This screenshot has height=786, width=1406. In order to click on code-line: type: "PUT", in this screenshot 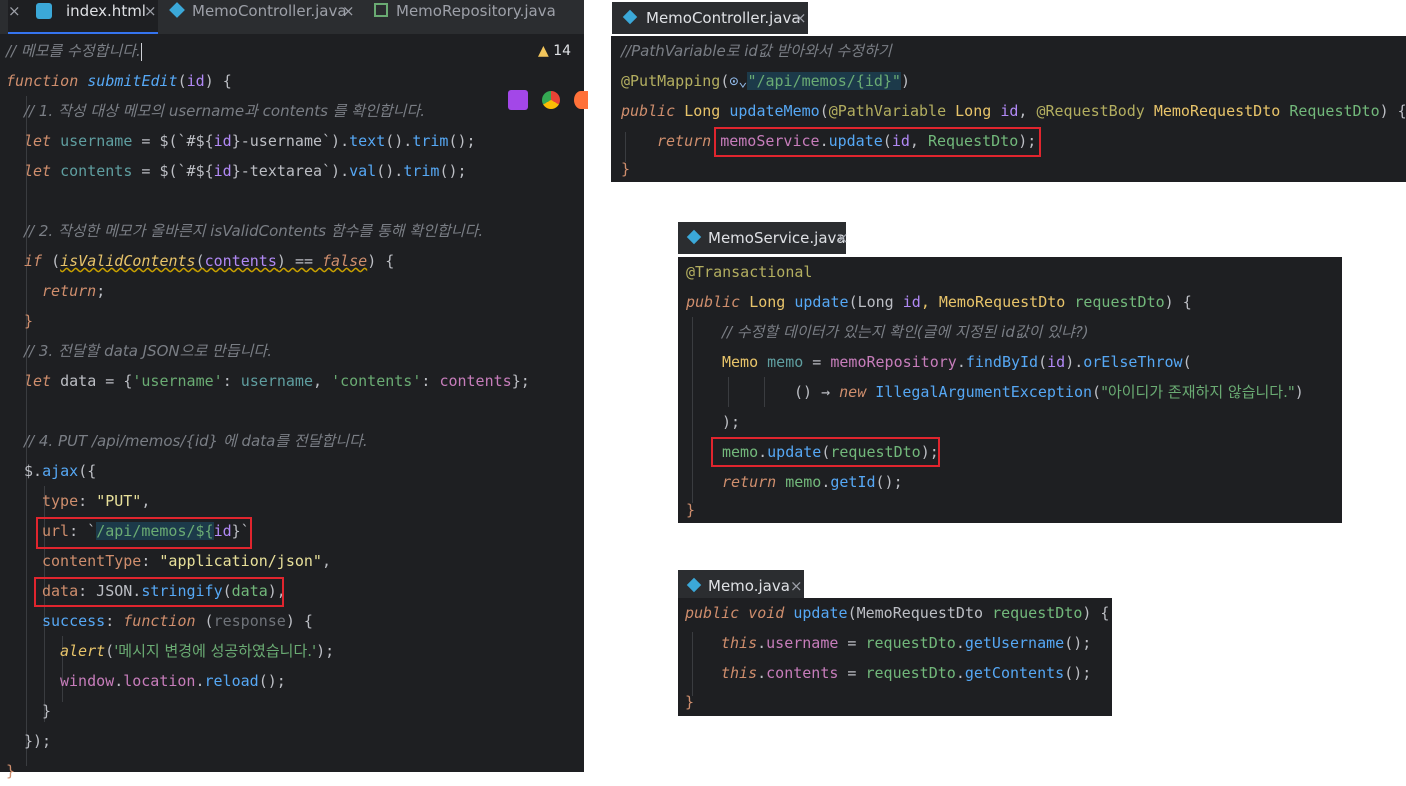, I will do `click(96, 501)`.